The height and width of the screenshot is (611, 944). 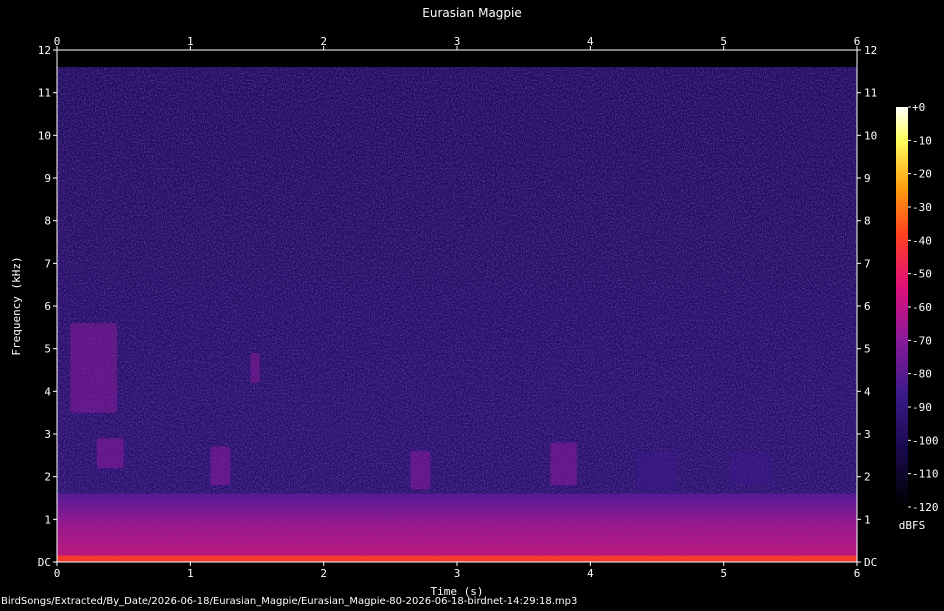 I want to click on x-tick-label-top: 6, so click(x=857, y=41).